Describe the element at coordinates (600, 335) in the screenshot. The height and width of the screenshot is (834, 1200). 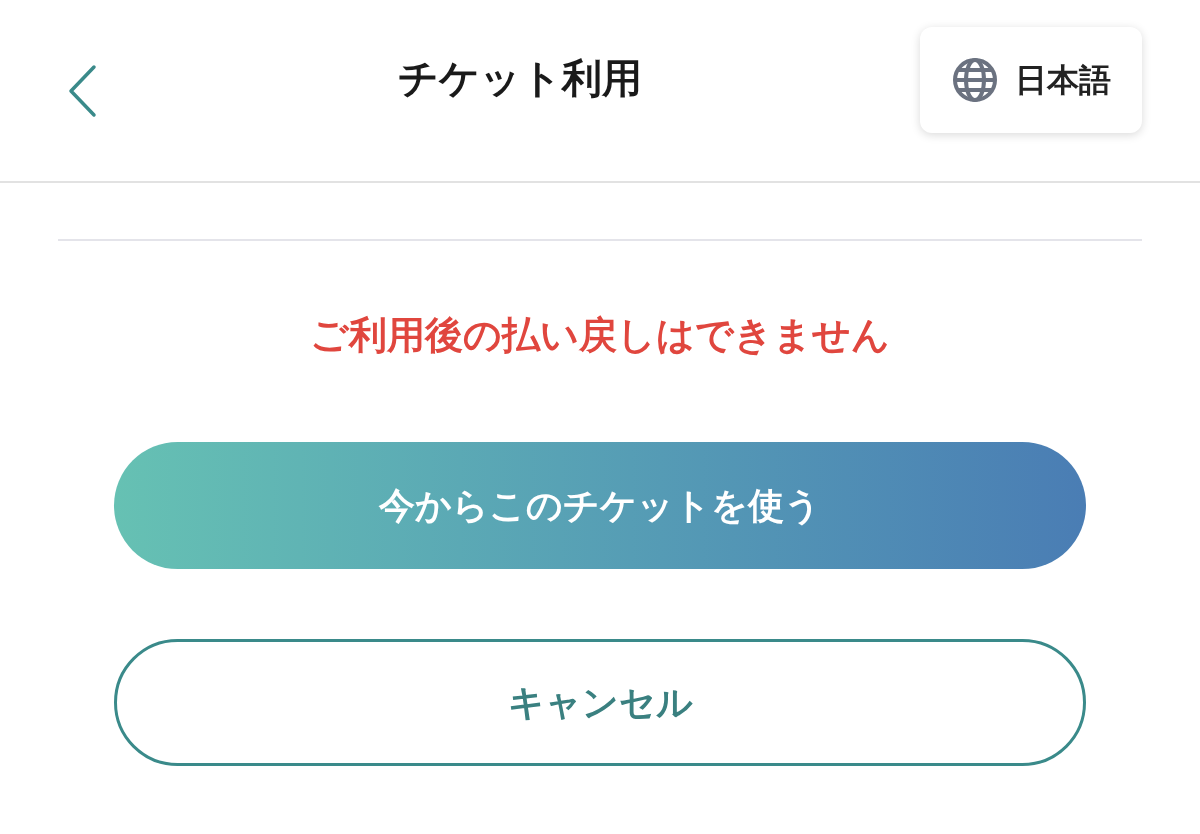
I see `refund-warning: ご利用後の払い戻しはできません` at that location.